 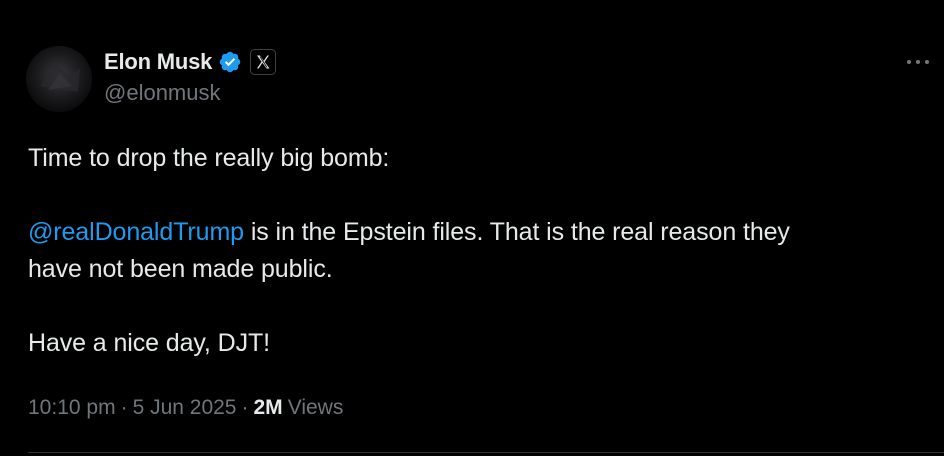 What do you see at coordinates (486, 452) in the screenshot?
I see `divider` at bounding box center [486, 452].